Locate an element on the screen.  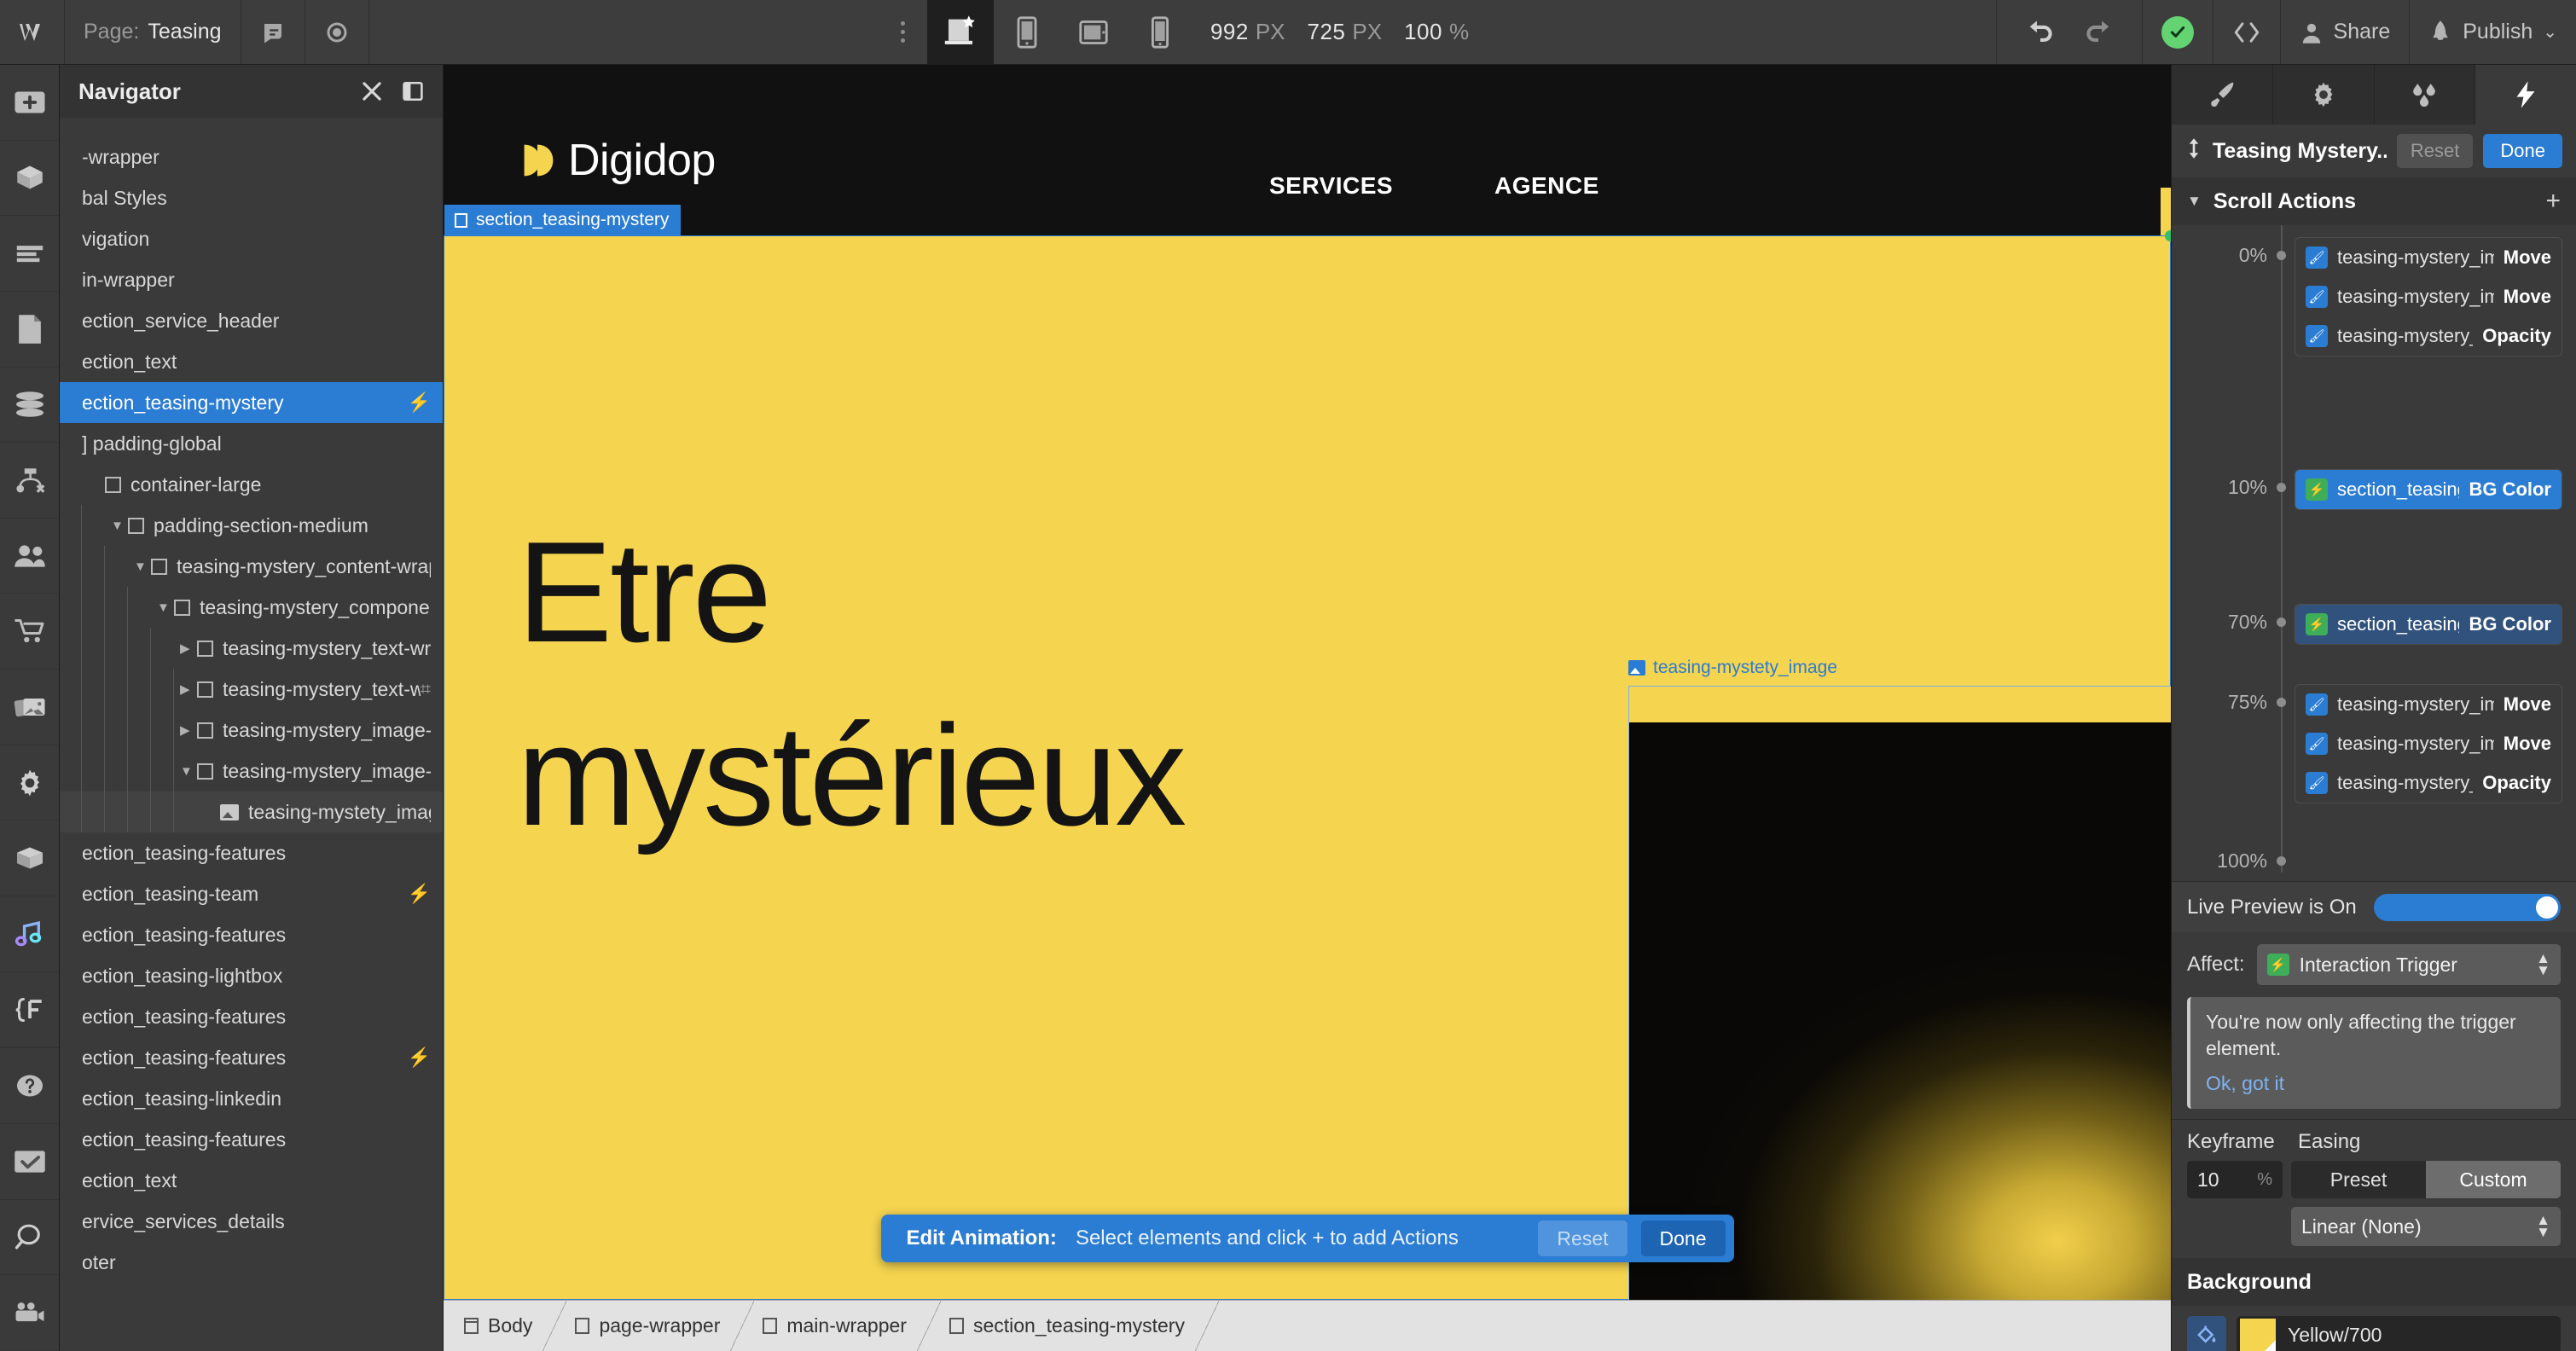
redo-icon is located at coordinates (2098, 32).